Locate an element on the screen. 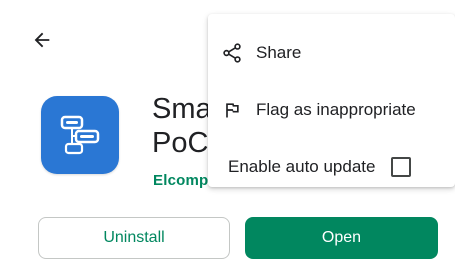  menu-item-share: Share is located at coordinates (331, 52).